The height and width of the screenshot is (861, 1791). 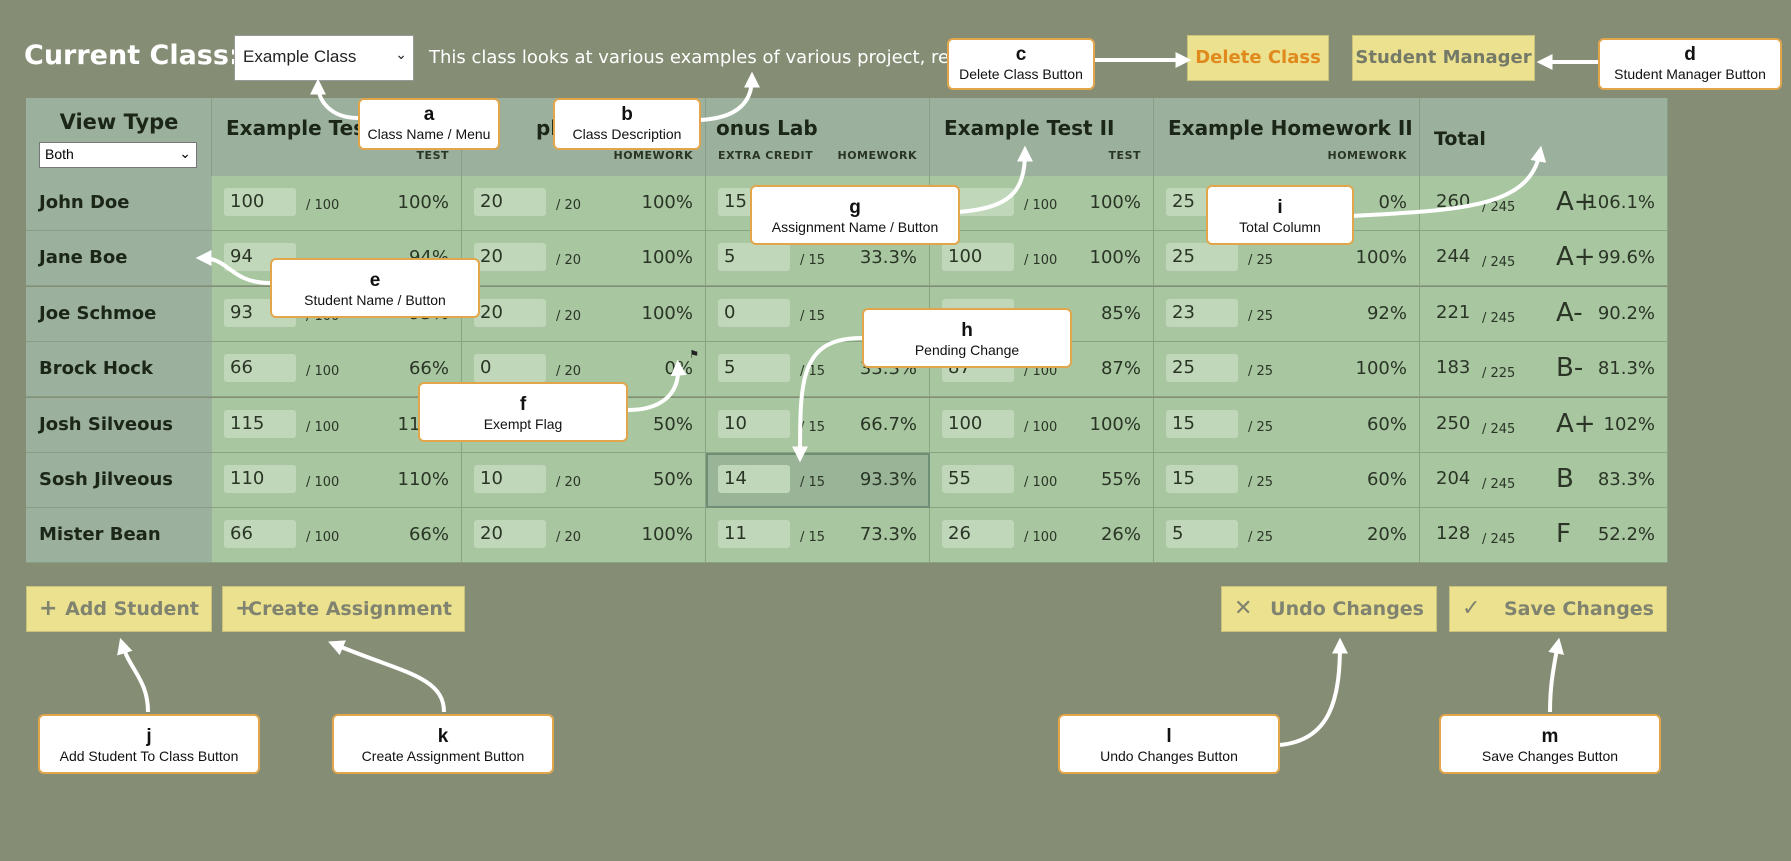 What do you see at coordinates (443, 744) in the screenshot?
I see `callout-k: k Create Assignment Button` at bounding box center [443, 744].